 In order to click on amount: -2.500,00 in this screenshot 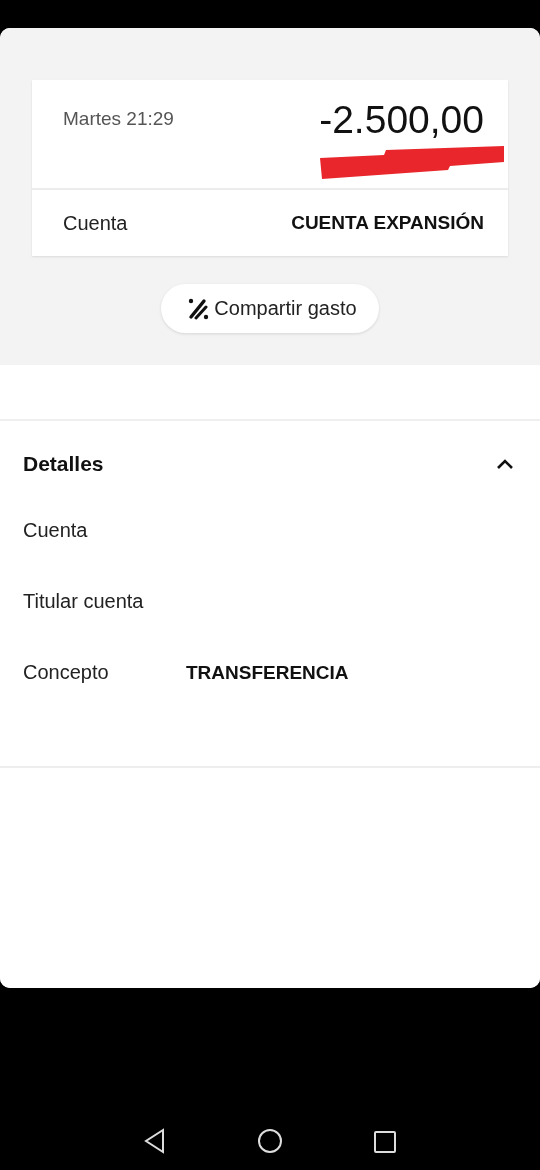, I will do `click(401, 120)`.